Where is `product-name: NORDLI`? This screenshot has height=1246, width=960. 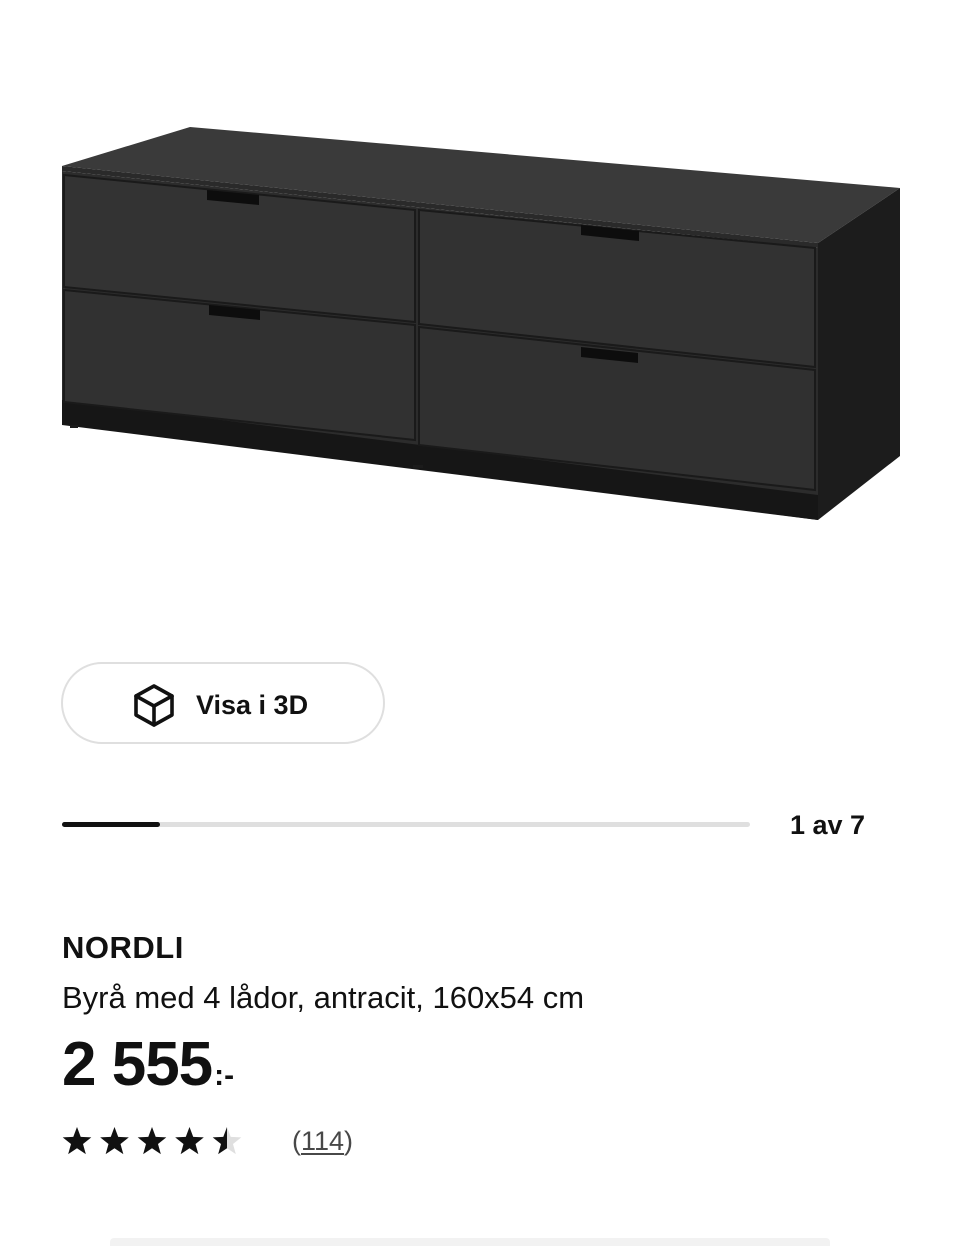
product-name: NORDLI is located at coordinates (123, 948).